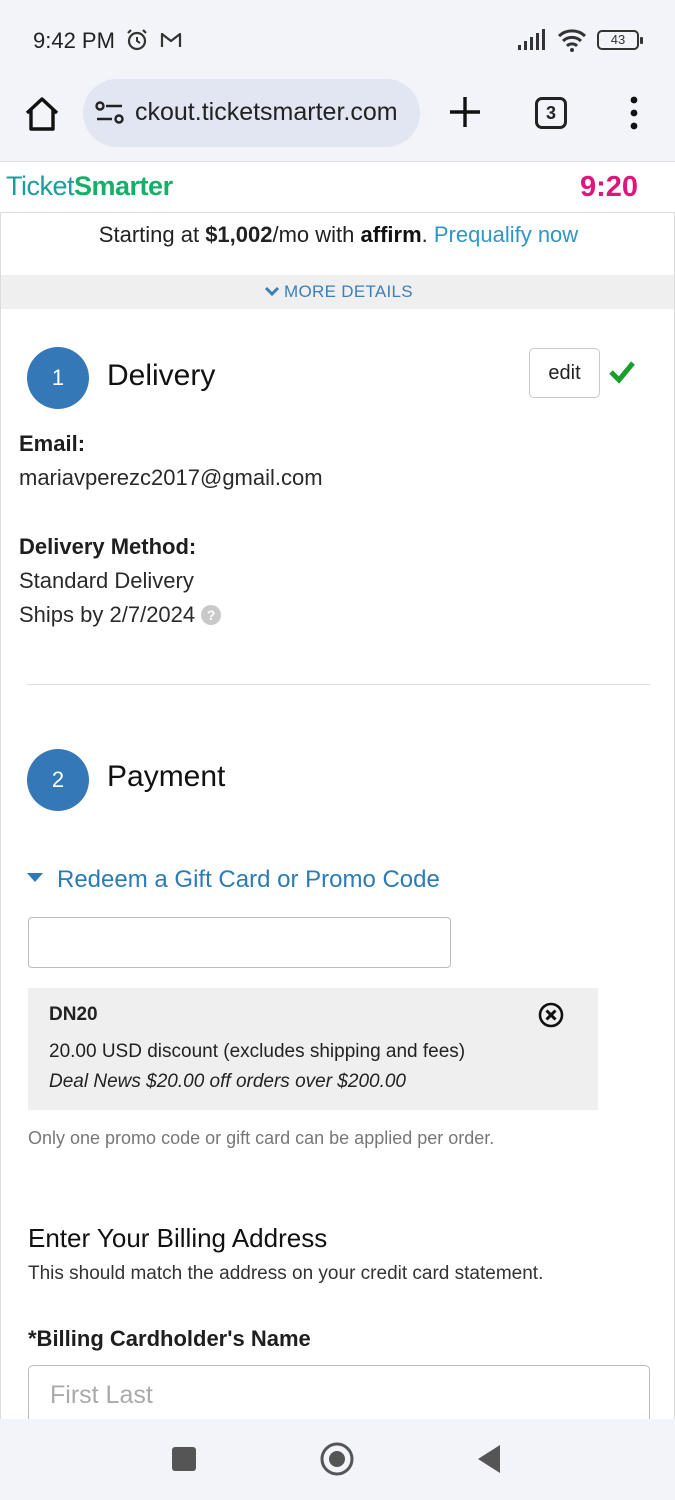 The width and height of the screenshot is (675, 1500). What do you see at coordinates (227, 1081) in the screenshot?
I see `promo-note: Deal News $20.00 off orders over $200.00` at bounding box center [227, 1081].